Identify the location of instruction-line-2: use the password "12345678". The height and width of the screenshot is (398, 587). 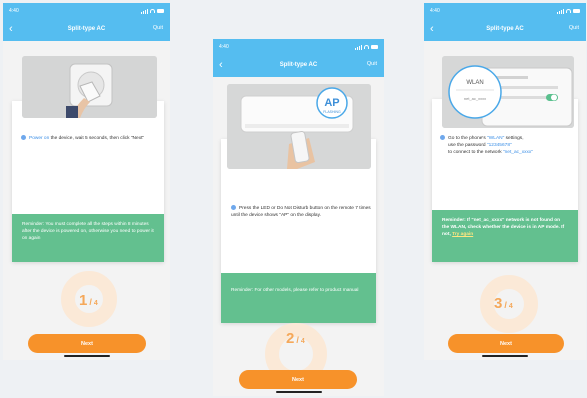
(510, 145).